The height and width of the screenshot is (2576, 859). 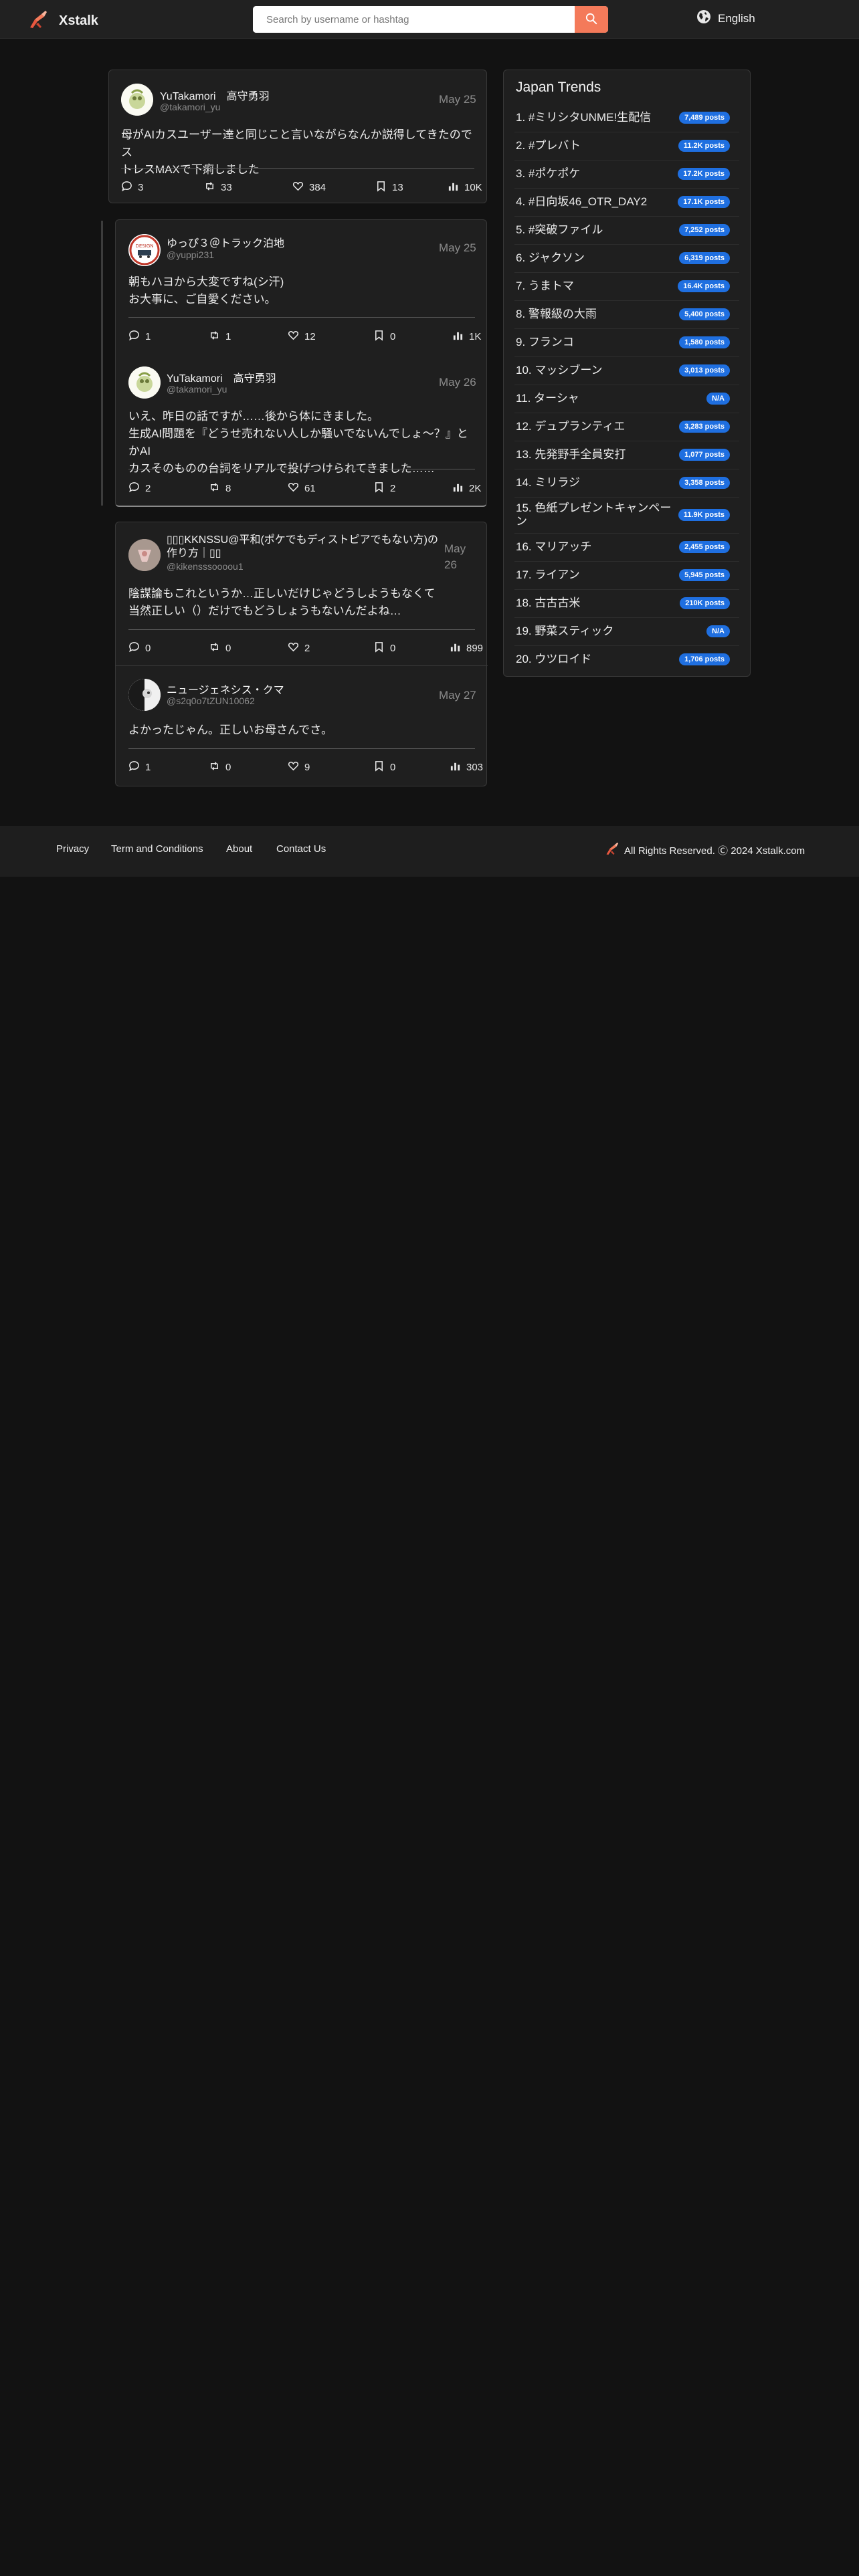 I want to click on trend-name: 3. #ポケポケ, so click(x=548, y=173).